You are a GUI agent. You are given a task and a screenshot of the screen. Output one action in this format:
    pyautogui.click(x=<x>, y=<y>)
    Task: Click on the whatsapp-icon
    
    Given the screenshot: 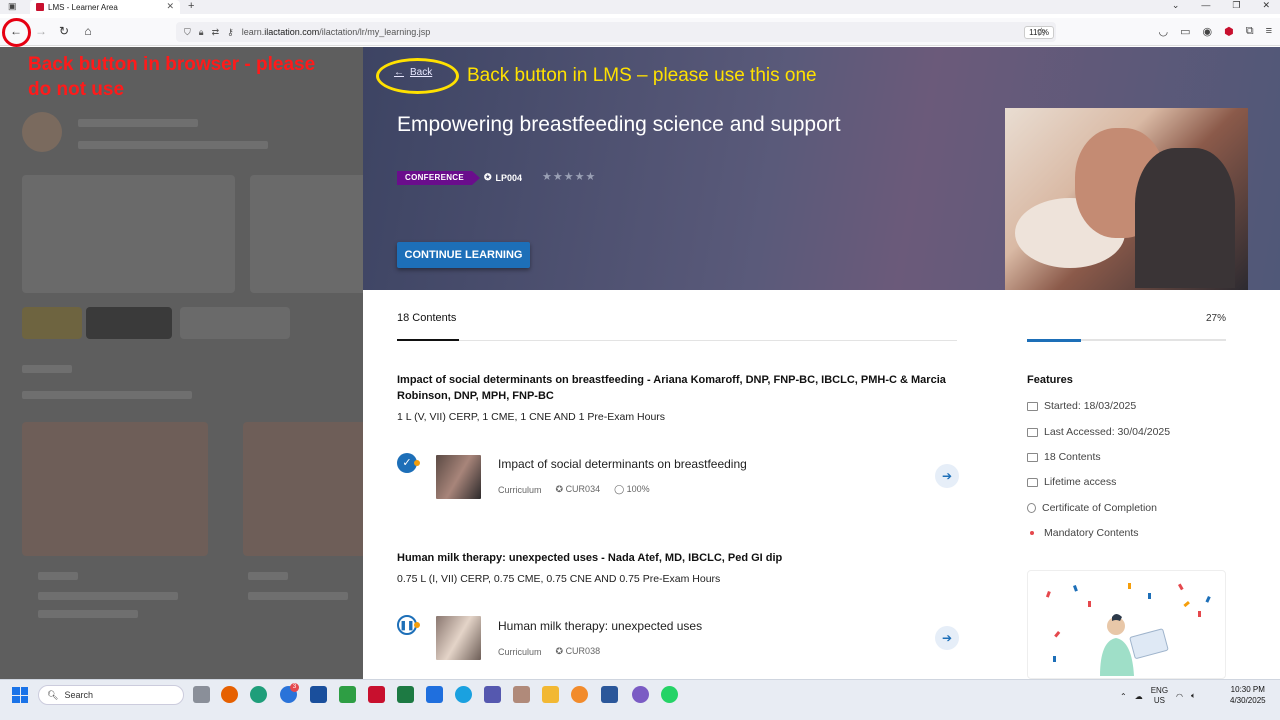 What is the action you would take?
    pyautogui.click(x=669, y=694)
    